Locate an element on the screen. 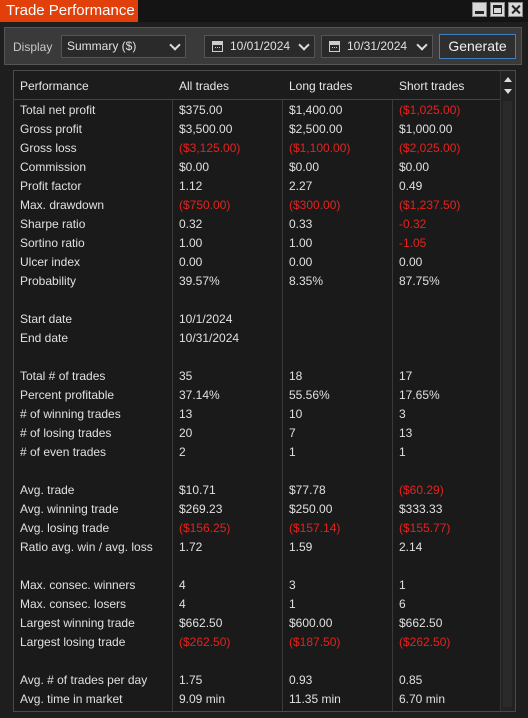 The height and width of the screenshot is (718, 528). table-row: Avg. winning trade $269.23 $250.00 $333.33 is located at coordinates (258, 508).